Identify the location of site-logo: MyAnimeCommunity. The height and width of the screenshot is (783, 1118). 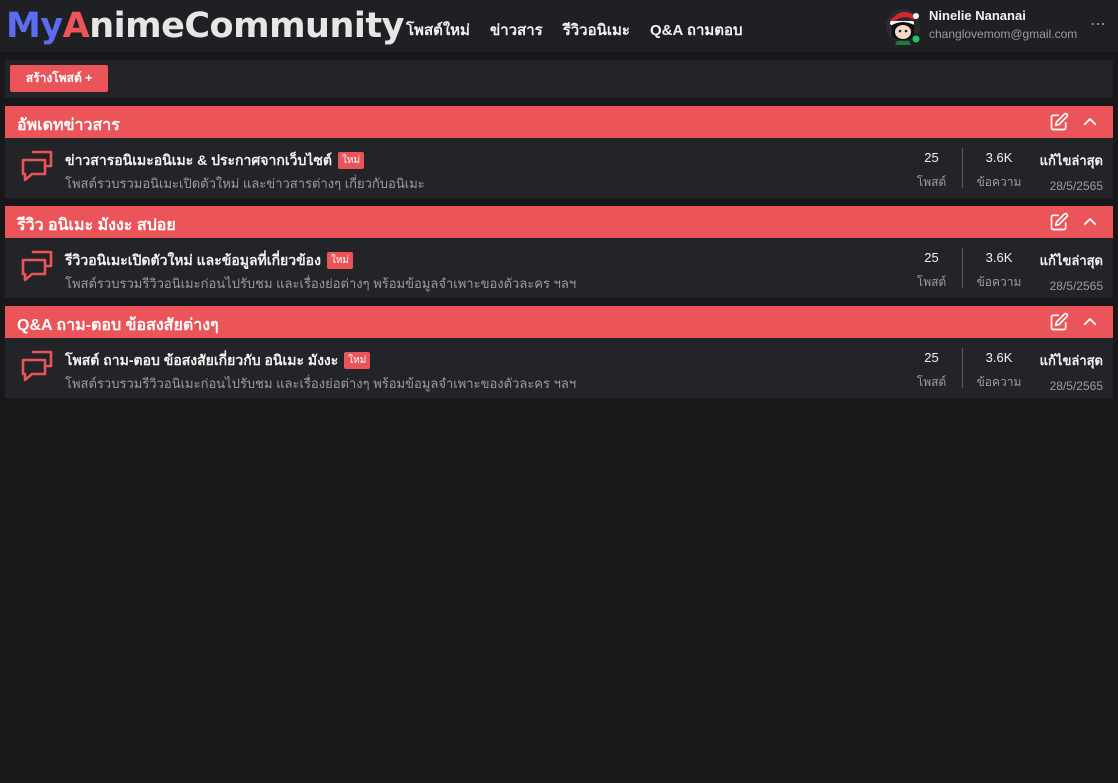
(205, 26).